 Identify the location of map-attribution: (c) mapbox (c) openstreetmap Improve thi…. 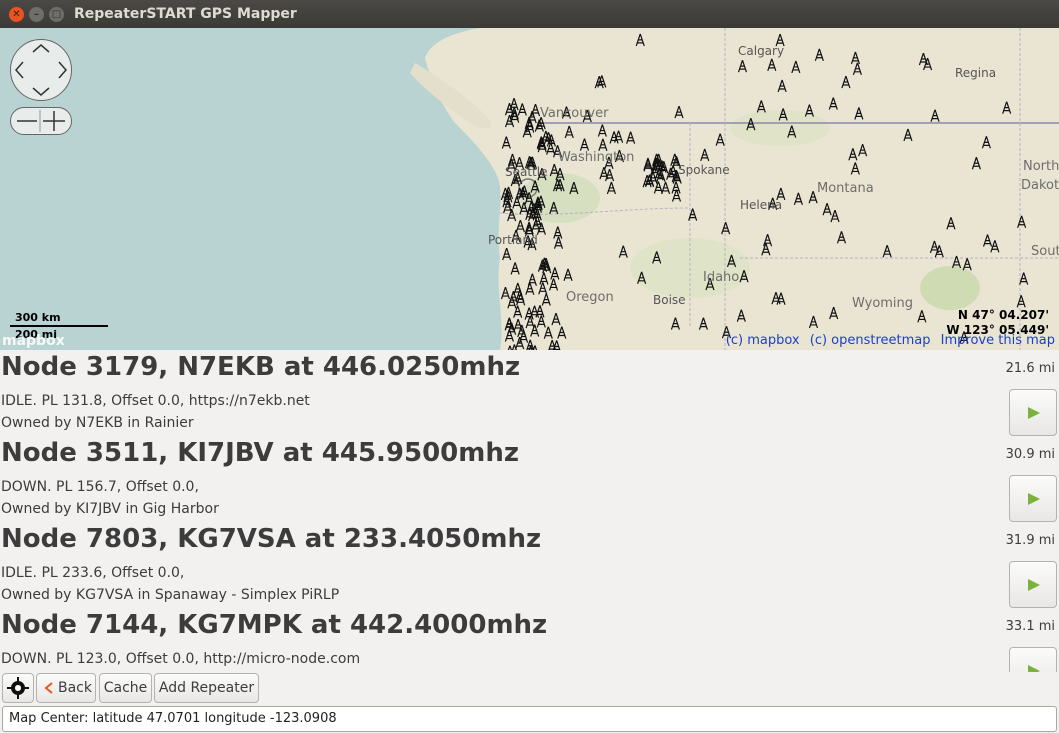
(887, 340).